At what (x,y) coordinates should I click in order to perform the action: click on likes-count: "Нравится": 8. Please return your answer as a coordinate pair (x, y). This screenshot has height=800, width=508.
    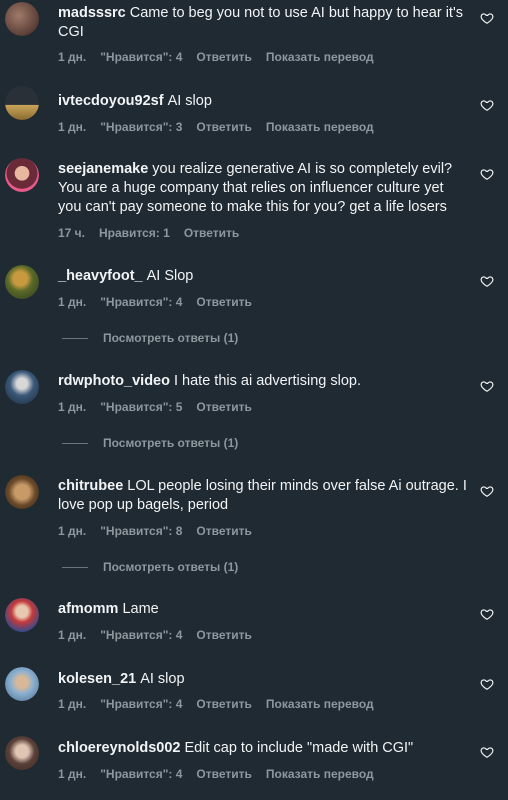
    Looking at the image, I should click on (141, 531).